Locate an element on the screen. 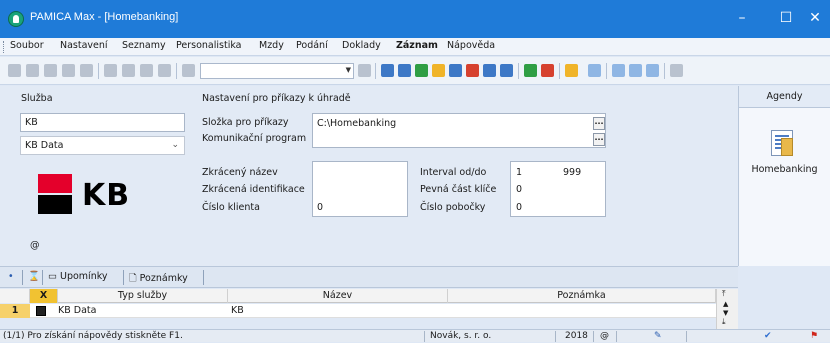  toolbar-print-preview-icon is located at coordinates (68, 70).